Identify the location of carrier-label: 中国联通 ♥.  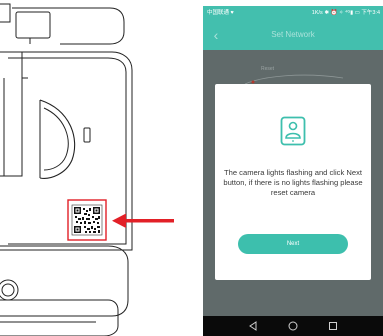
(220, 13).